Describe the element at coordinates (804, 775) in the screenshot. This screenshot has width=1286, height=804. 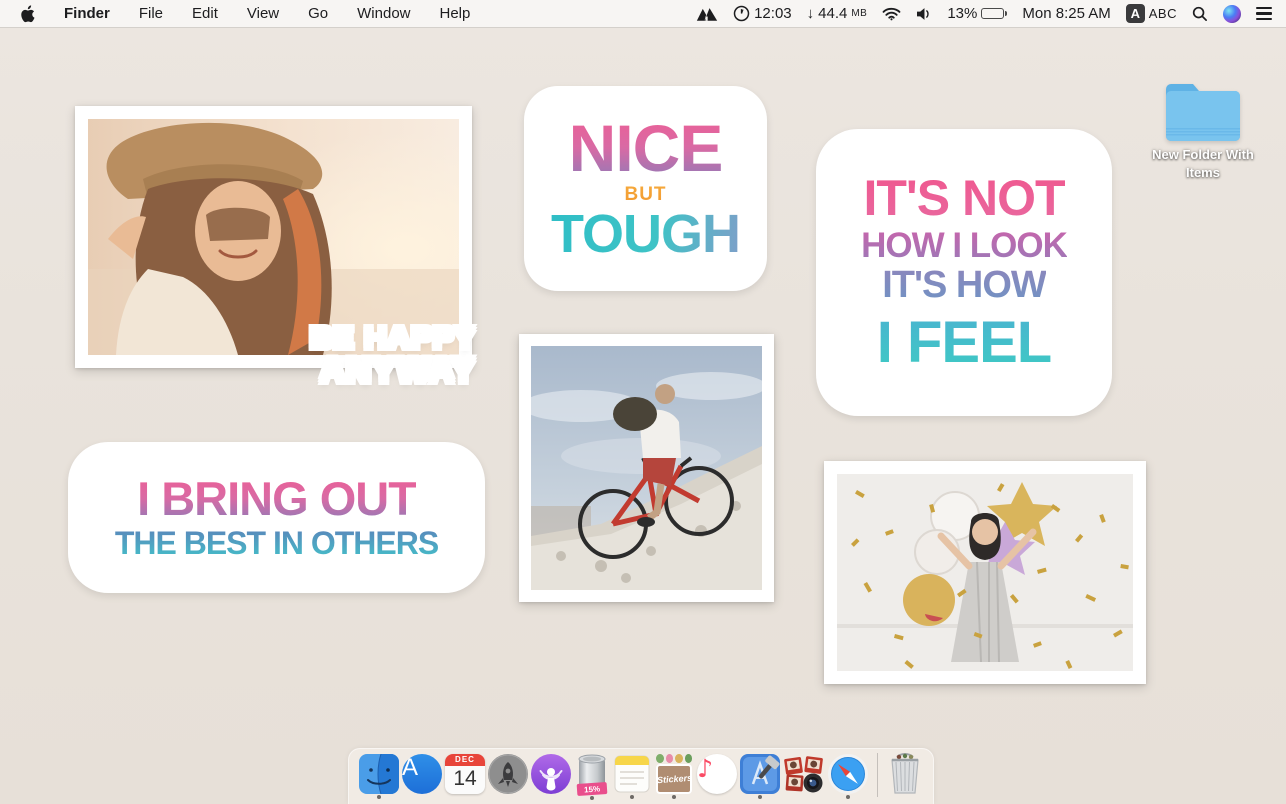
I see `dock-photo-booth-icon` at that location.